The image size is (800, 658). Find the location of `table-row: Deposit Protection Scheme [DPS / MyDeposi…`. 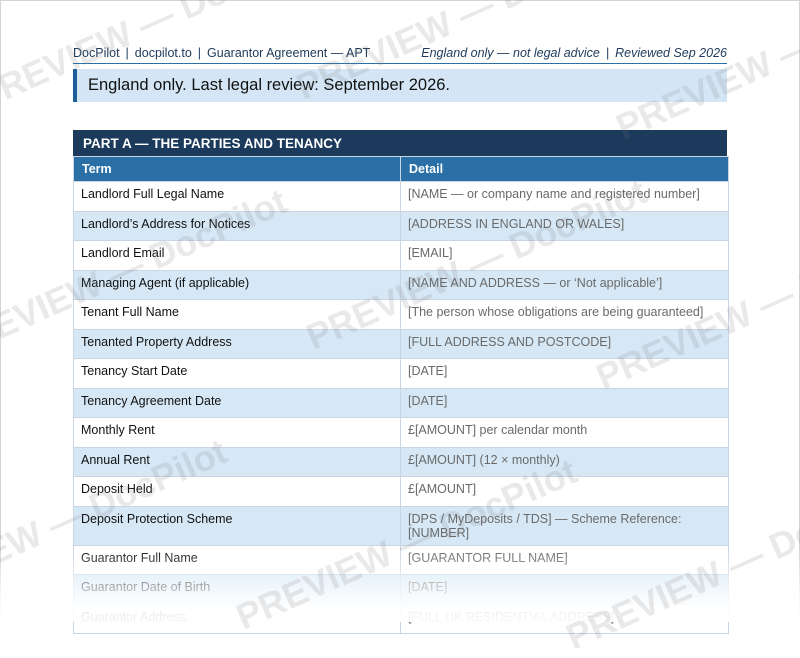

table-row: Deposit Protection Scheme [DPS / MyDeposi… is located at coordinates (401, 525).